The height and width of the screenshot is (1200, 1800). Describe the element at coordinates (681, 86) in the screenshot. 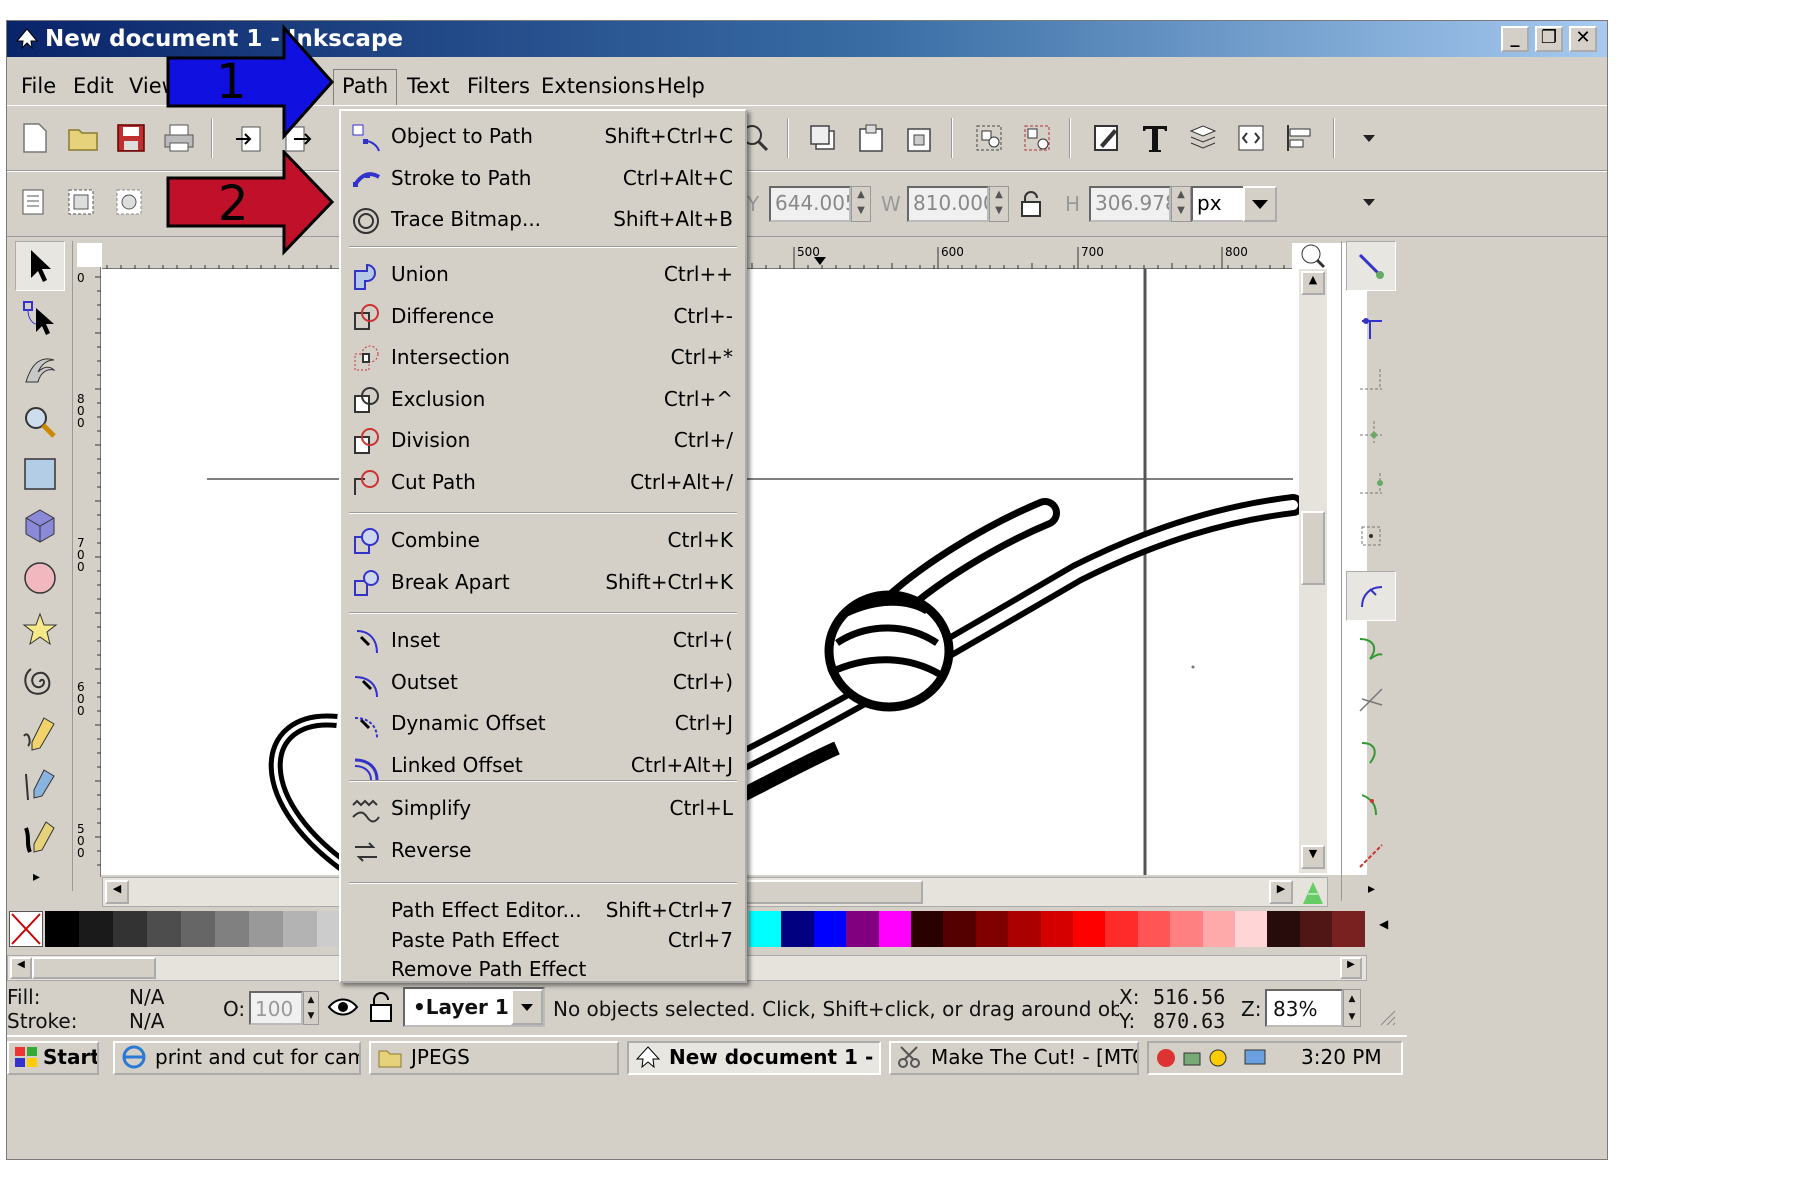

I see `menu-help: Help` at that location.